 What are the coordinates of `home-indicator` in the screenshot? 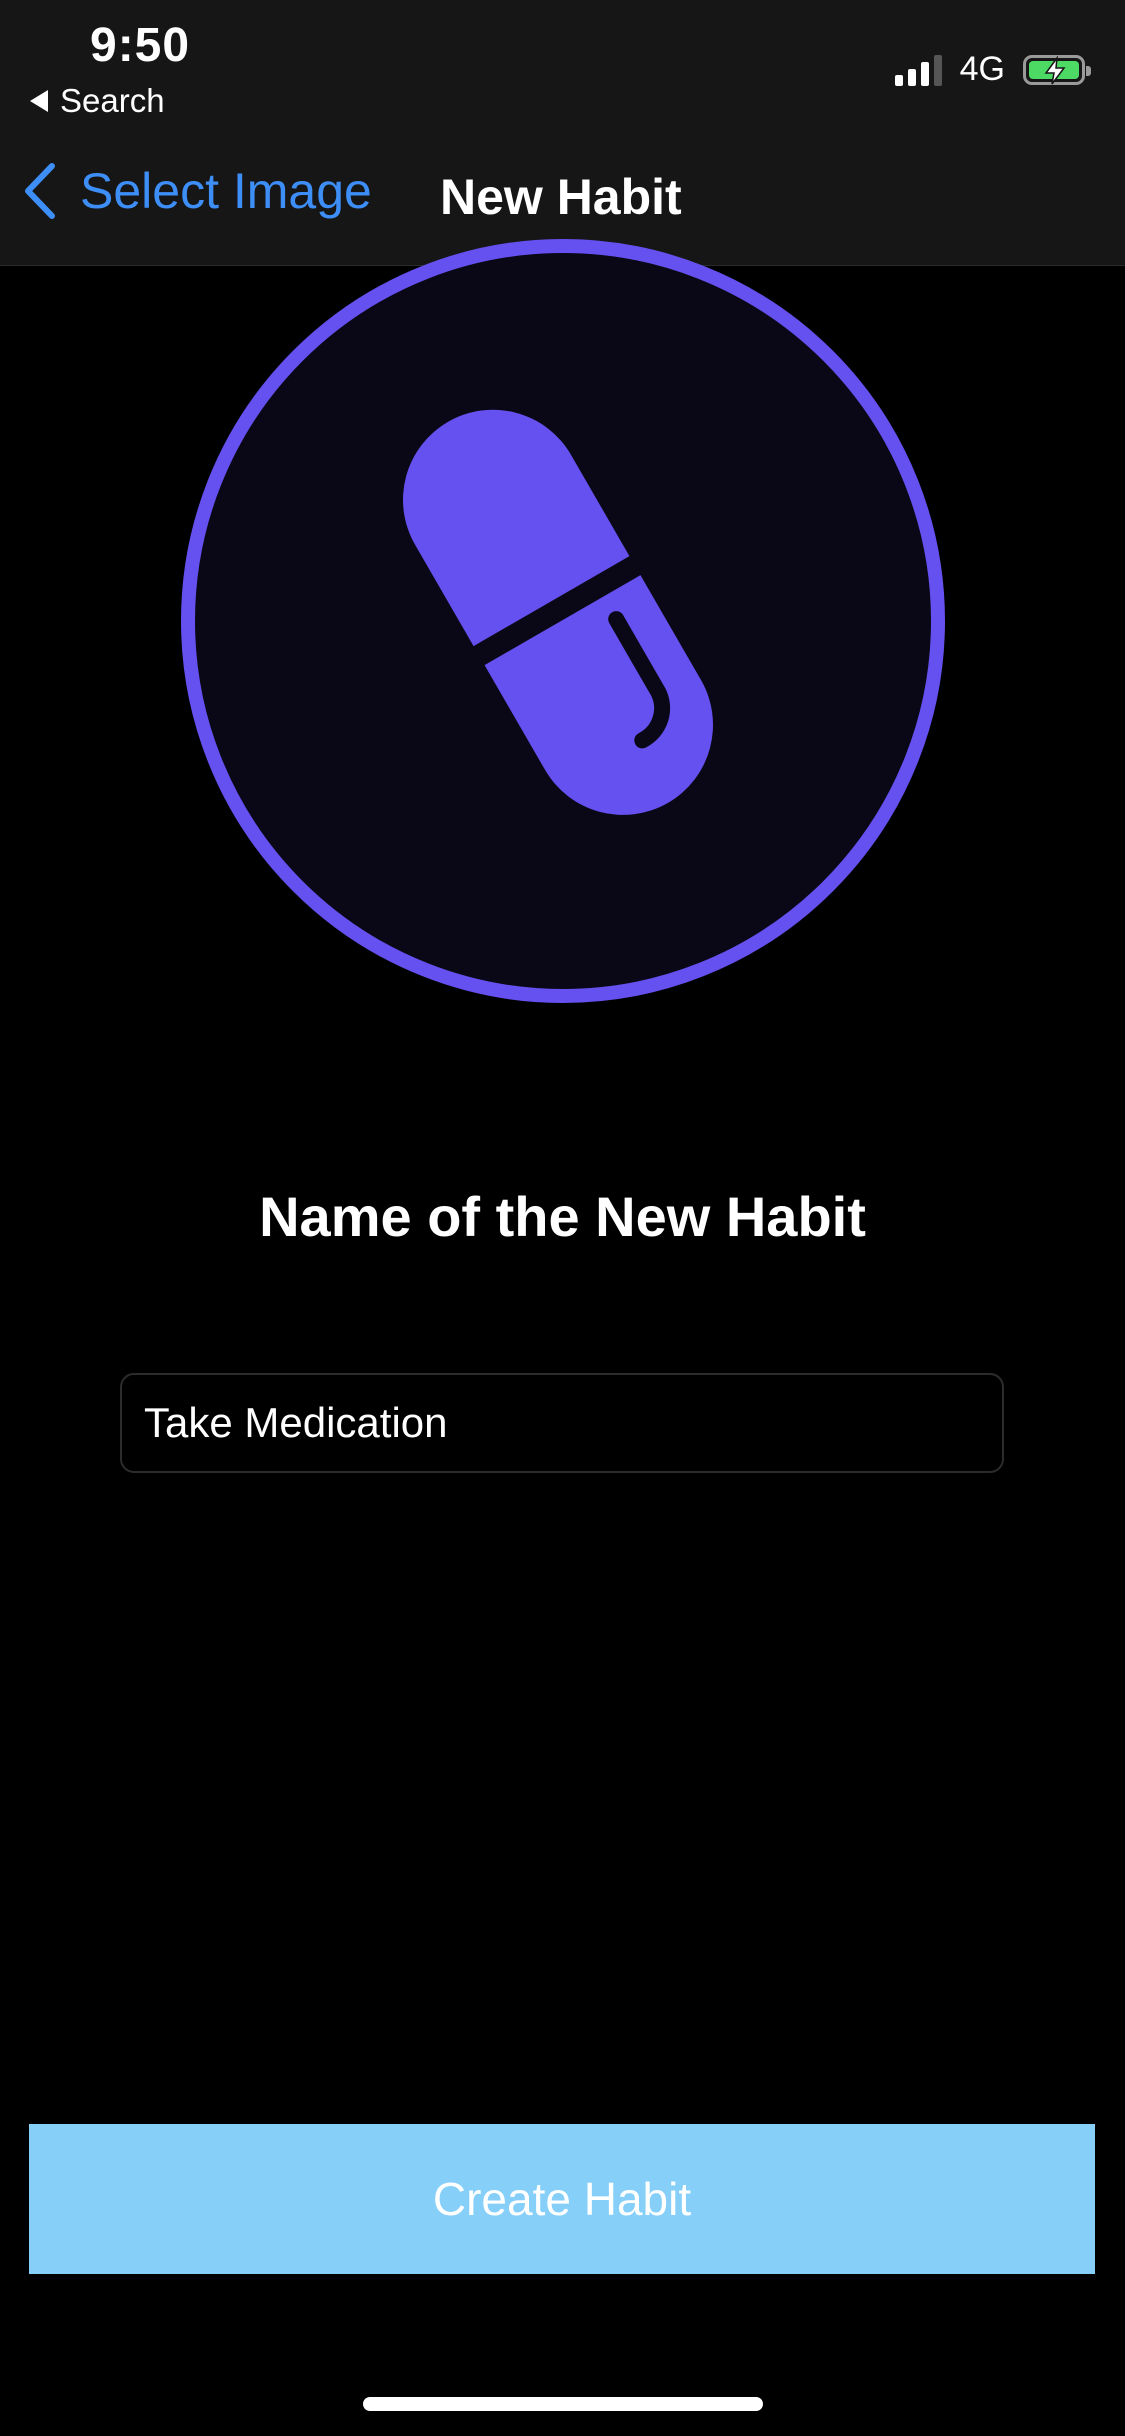 It's located at (563, 2404).